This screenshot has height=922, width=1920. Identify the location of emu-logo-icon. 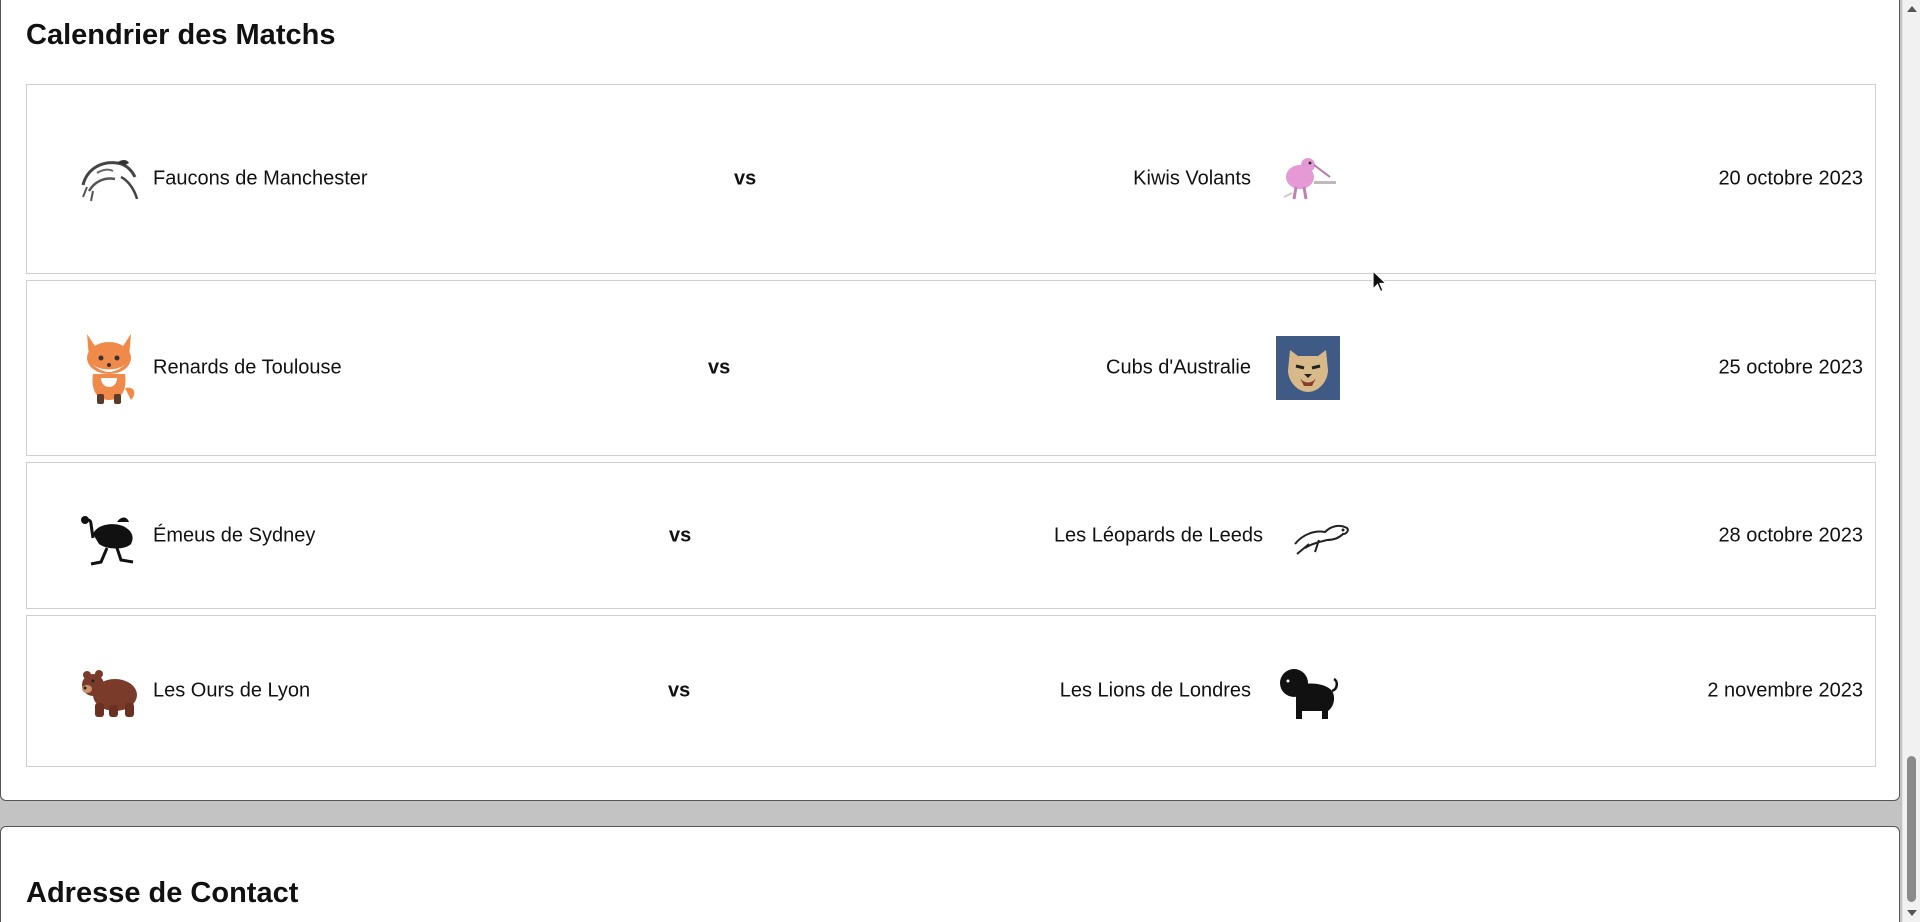
(109, 536).